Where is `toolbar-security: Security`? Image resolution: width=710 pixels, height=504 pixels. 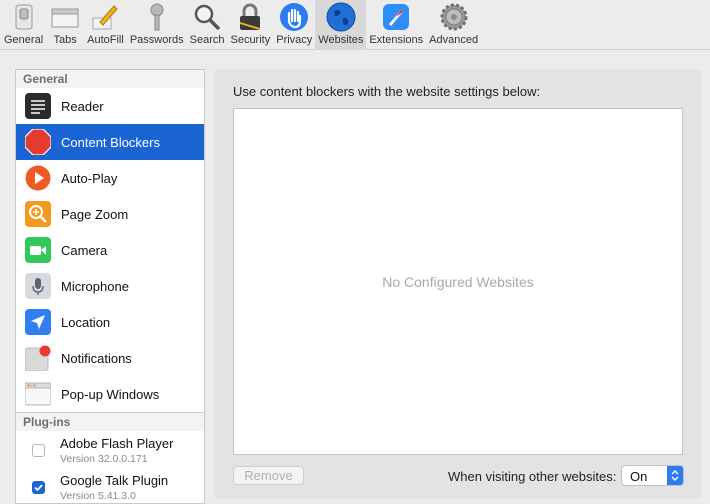 toolbar-security: Security is located at coordinates (250, 25).